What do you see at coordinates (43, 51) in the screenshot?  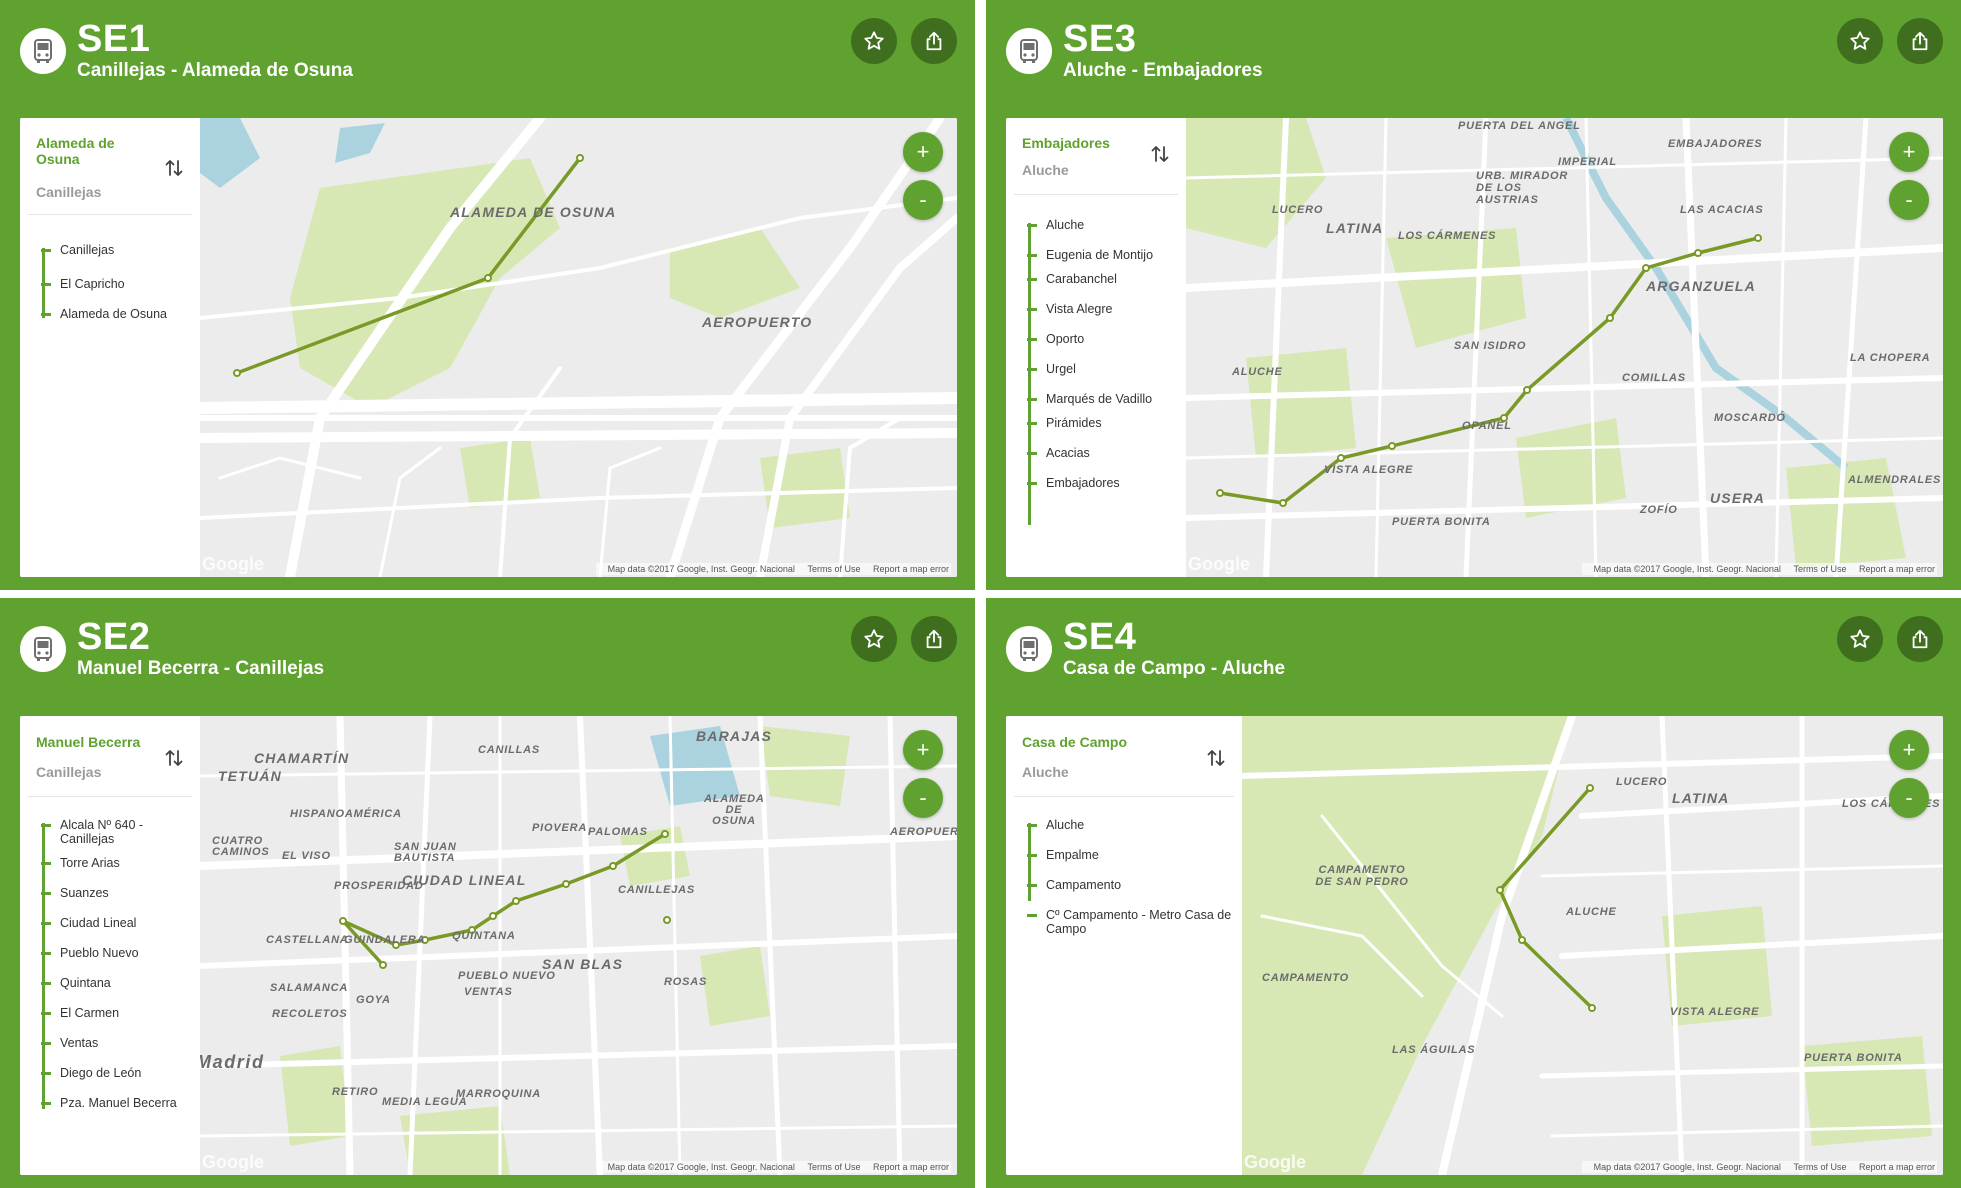 I see `bus-icon` at bounding box center [43, 51].